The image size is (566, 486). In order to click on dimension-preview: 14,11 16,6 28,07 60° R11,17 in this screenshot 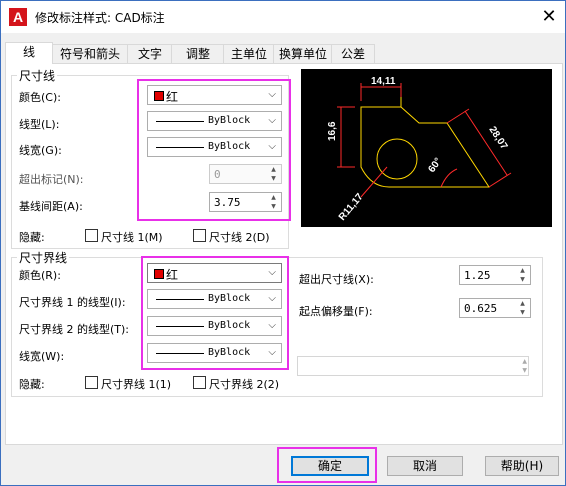, I will do `click(426, 148)`.